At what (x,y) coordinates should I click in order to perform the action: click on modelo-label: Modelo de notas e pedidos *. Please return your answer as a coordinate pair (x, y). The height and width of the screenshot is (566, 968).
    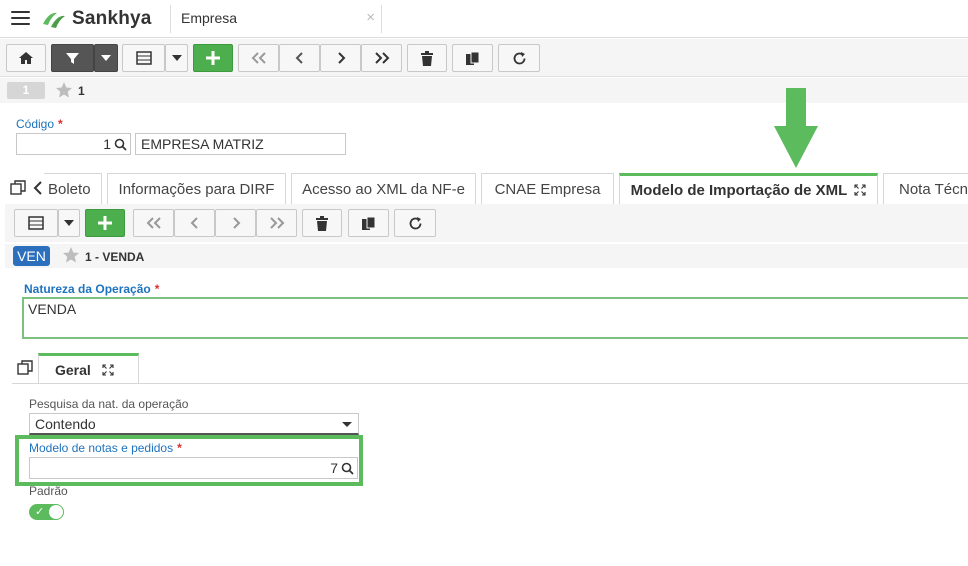
    Looking at the image, I should click on (105, 448).